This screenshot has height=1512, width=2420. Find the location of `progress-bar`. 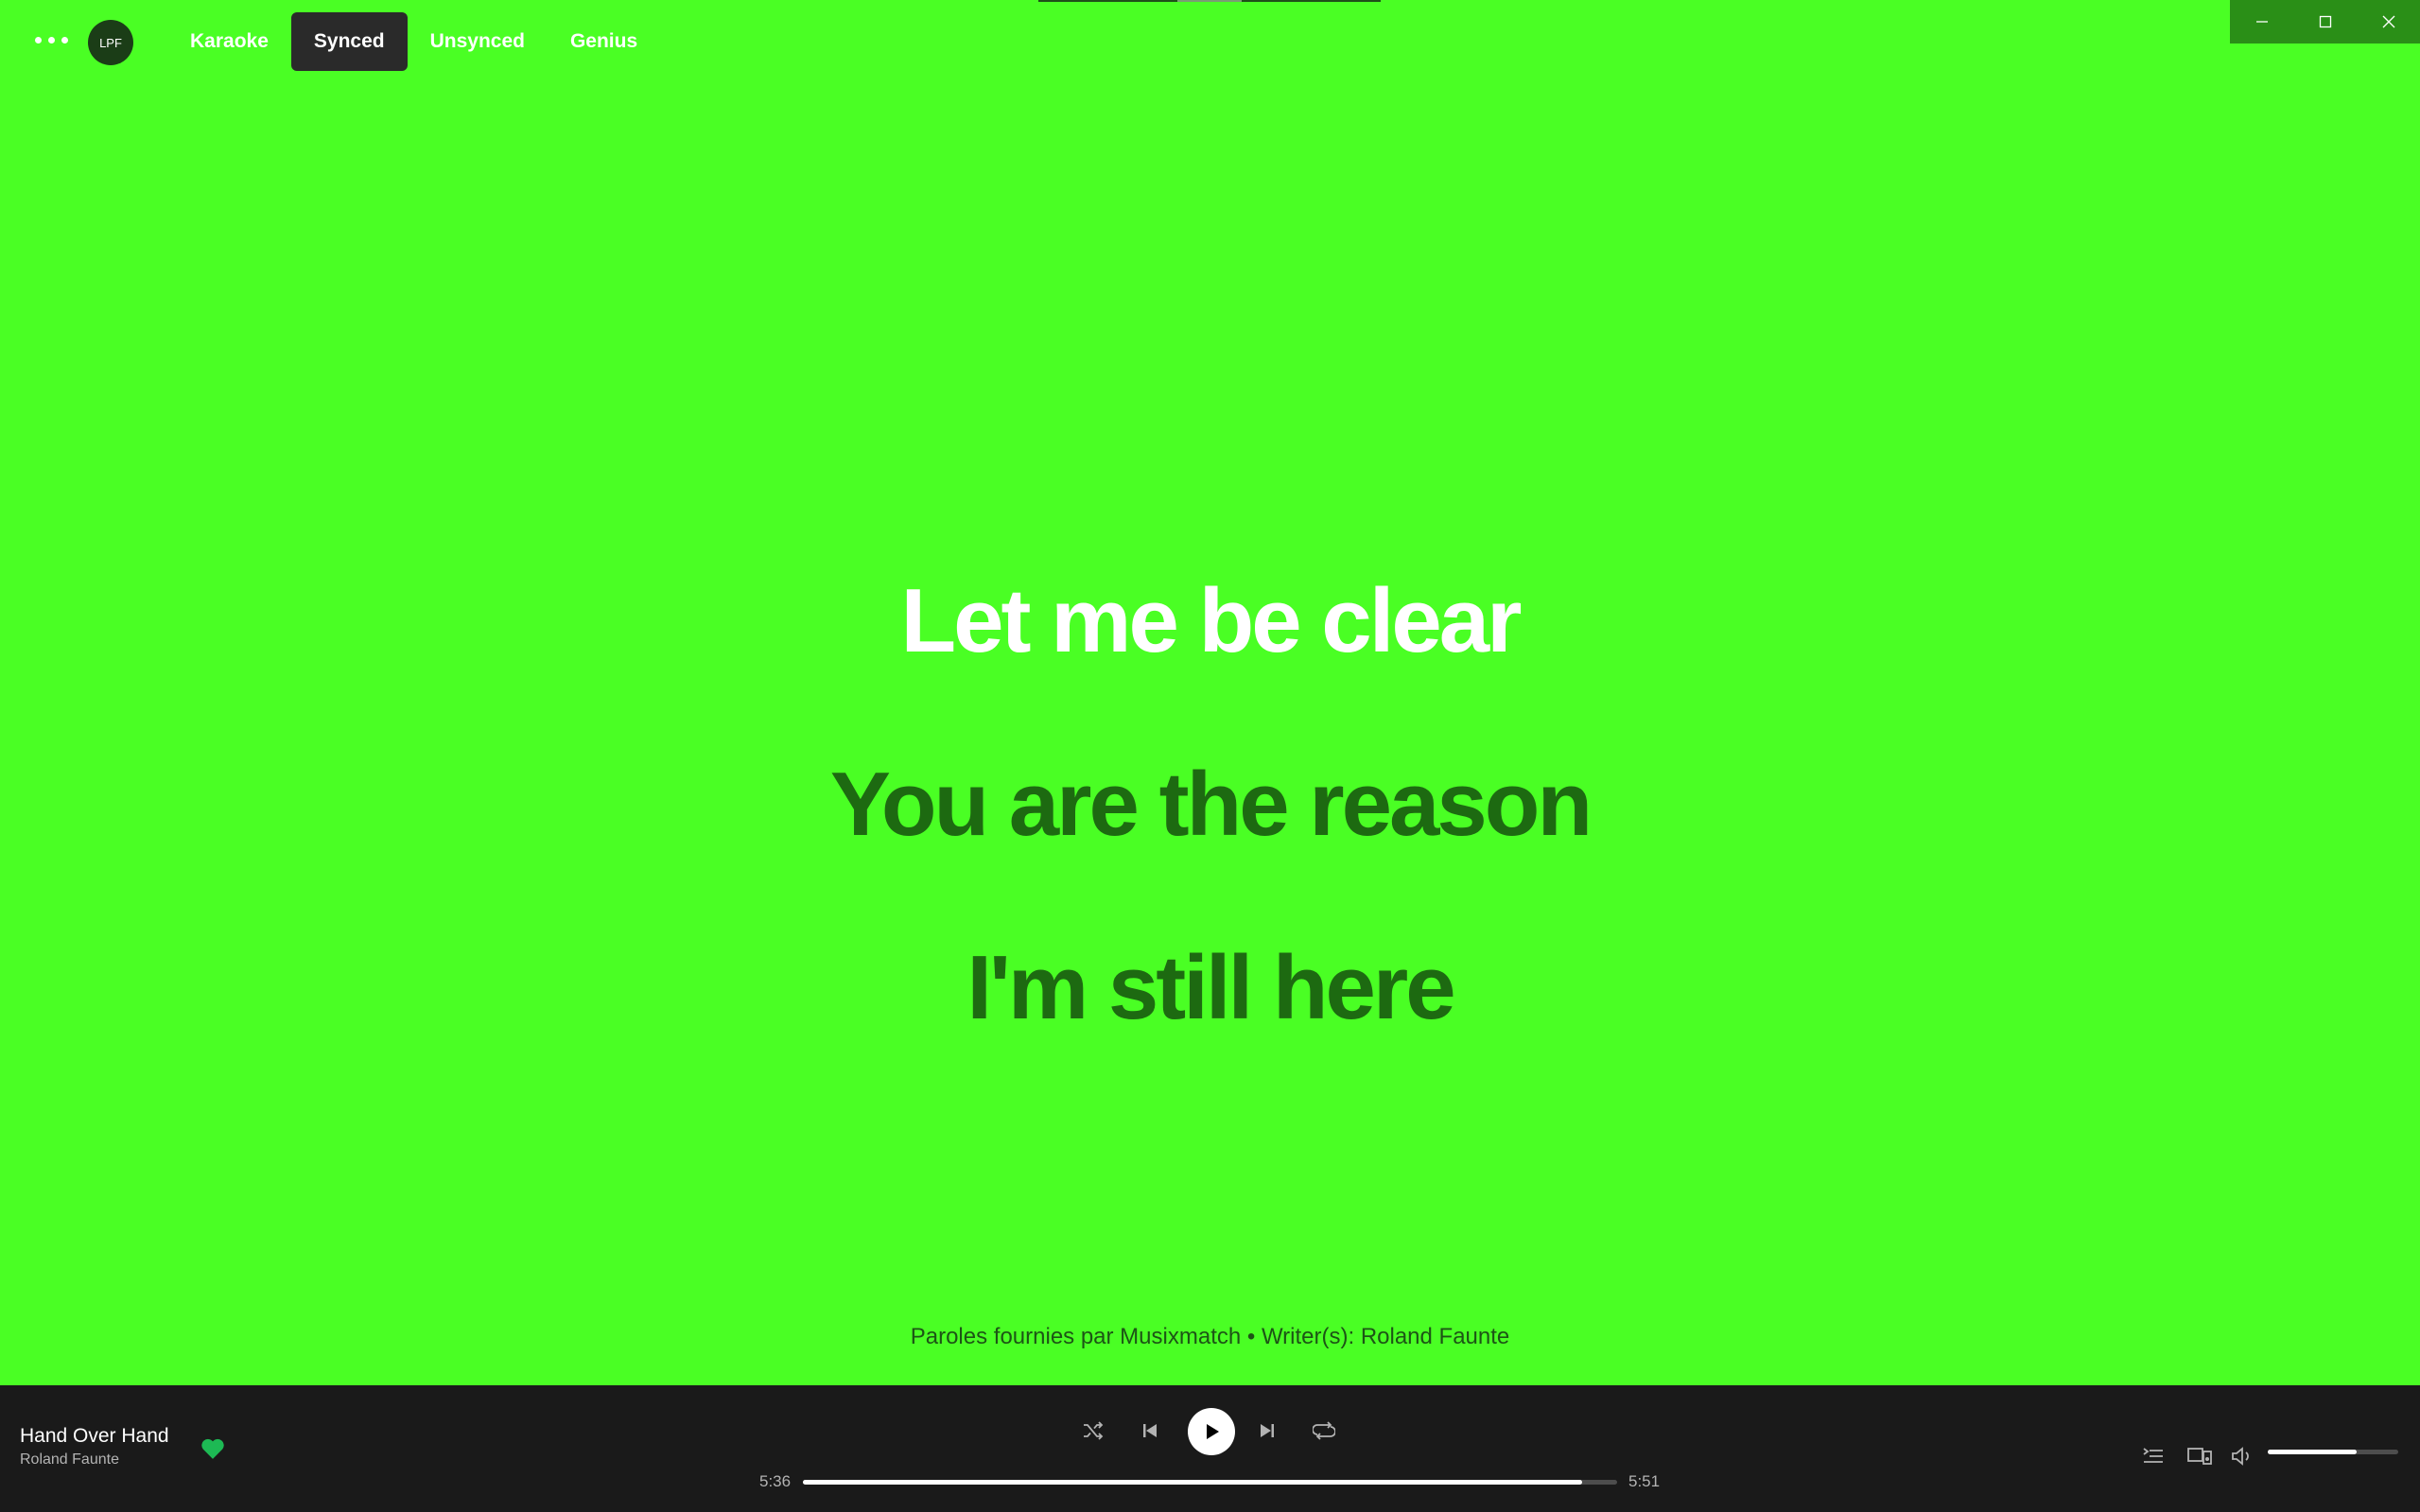

progress-bar is located at coordinates (1210, 1482).